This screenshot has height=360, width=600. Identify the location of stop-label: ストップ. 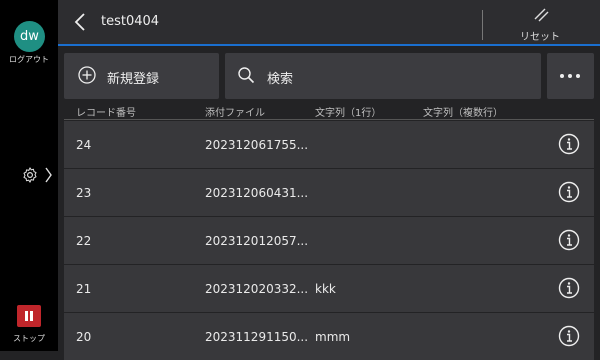
(29, 338).